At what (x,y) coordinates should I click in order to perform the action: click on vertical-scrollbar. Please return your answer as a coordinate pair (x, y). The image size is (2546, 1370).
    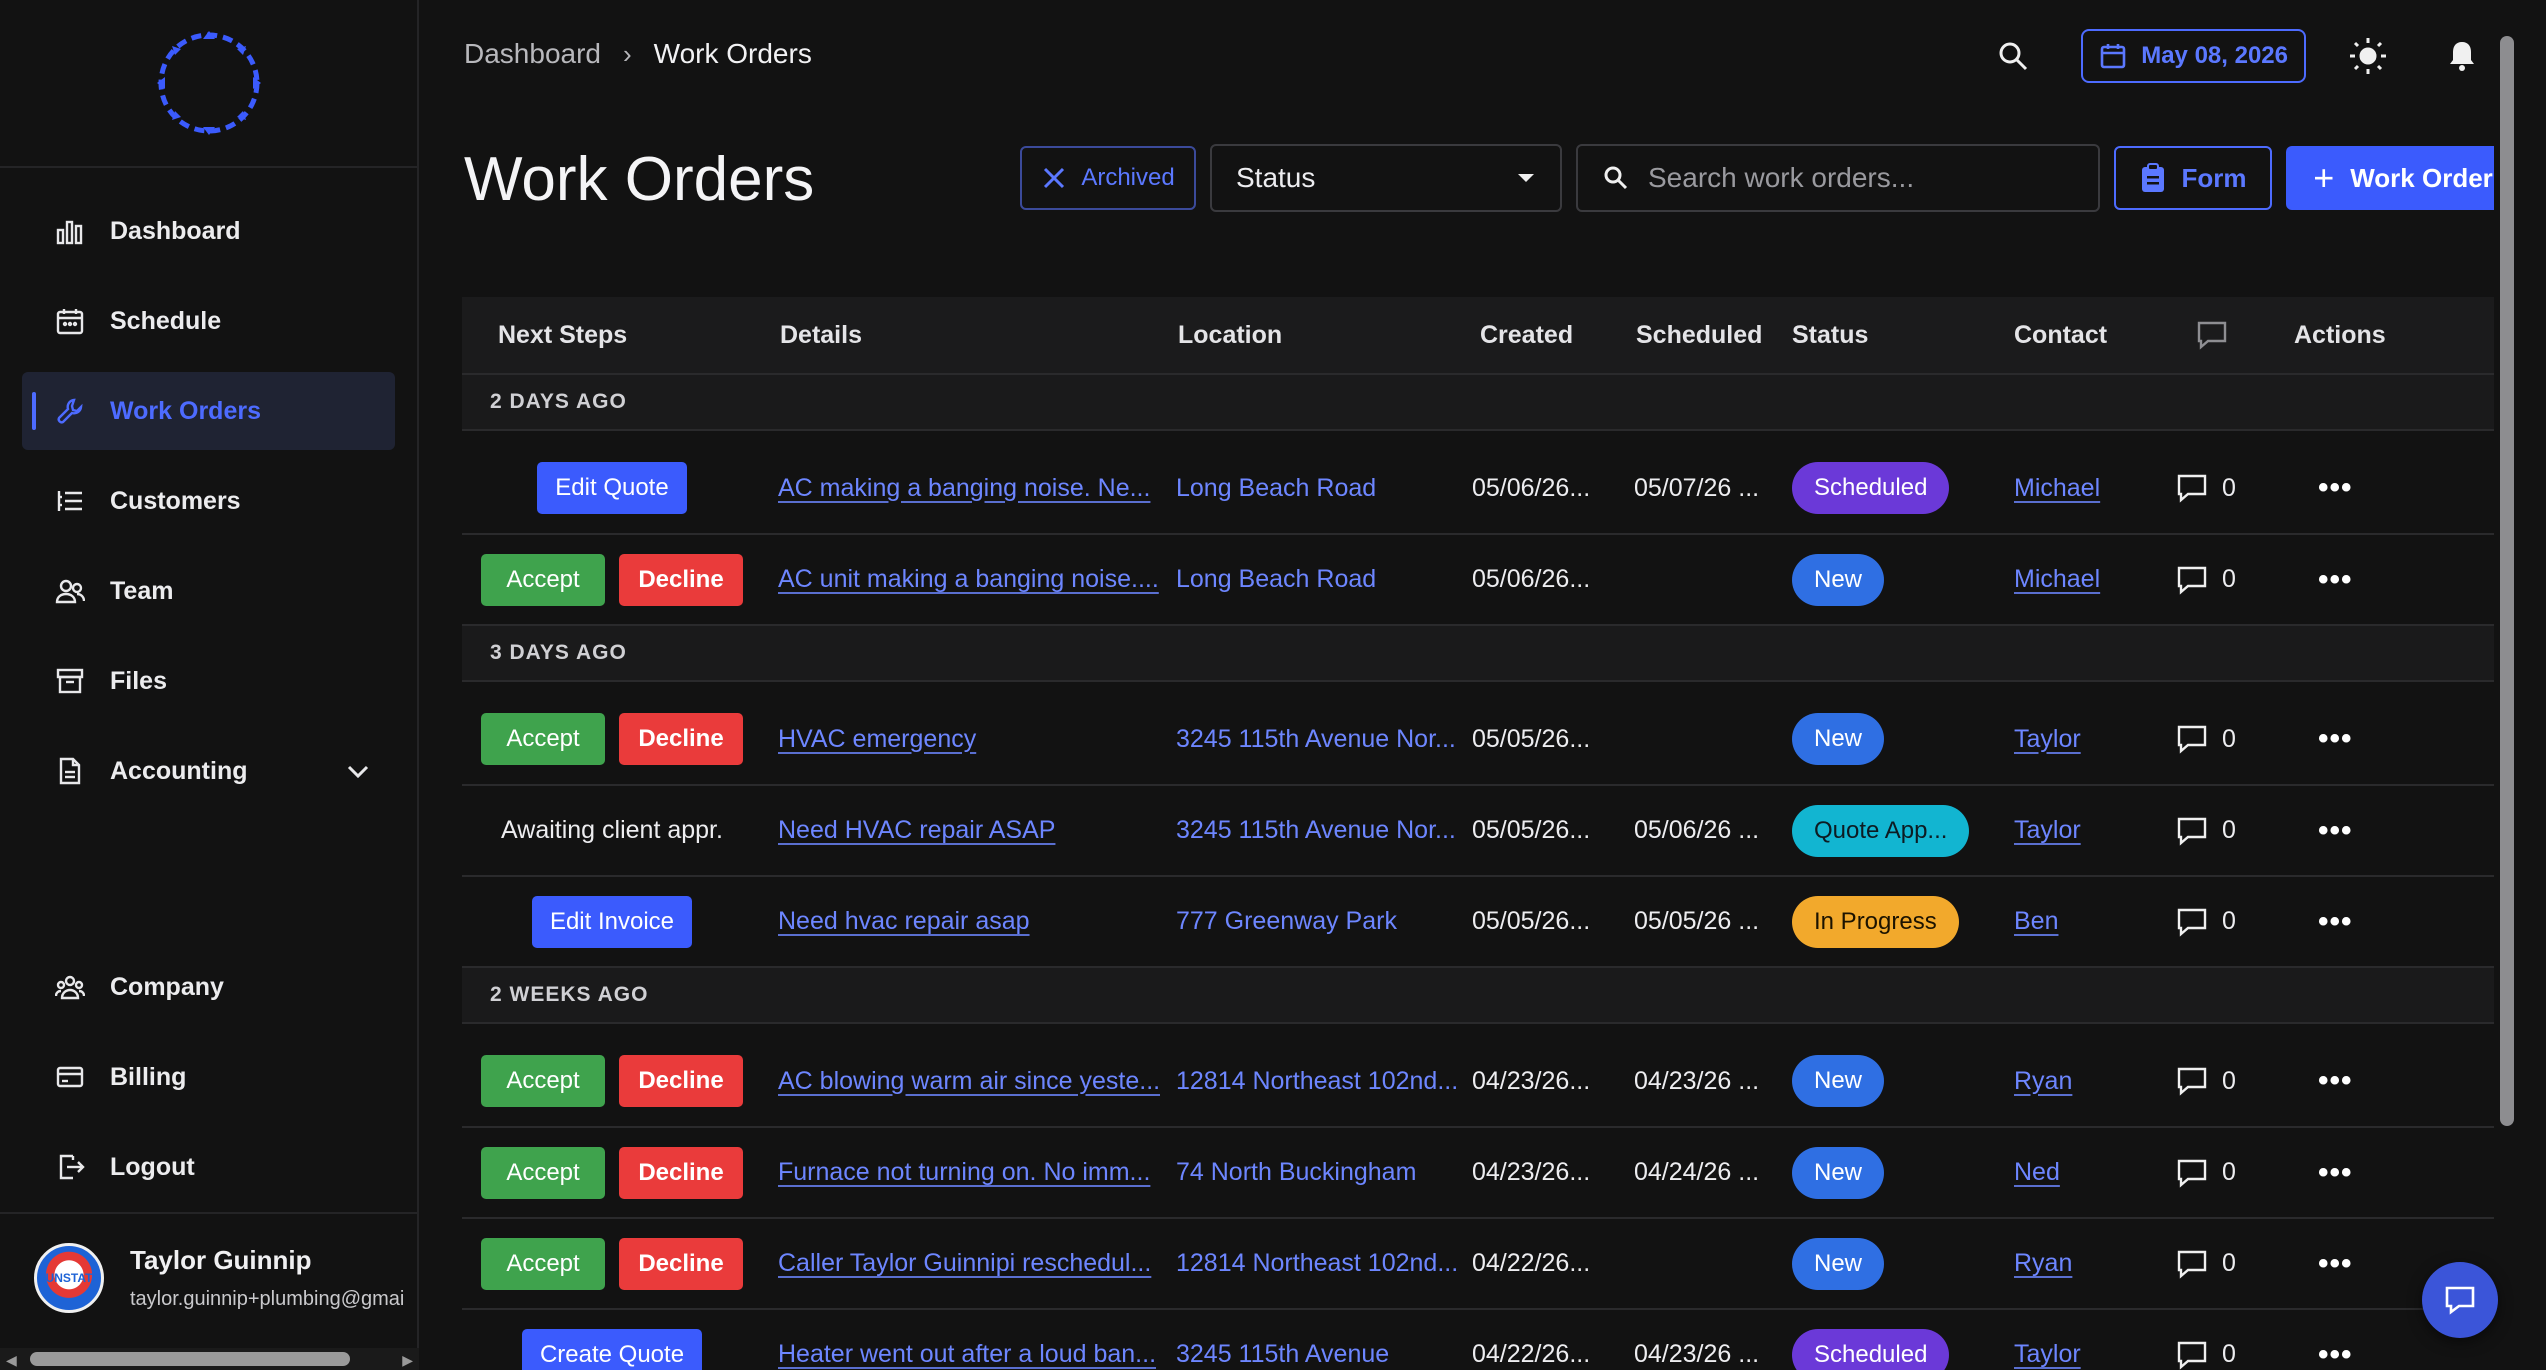
    Looking at the image, I should click on (2507, 685).